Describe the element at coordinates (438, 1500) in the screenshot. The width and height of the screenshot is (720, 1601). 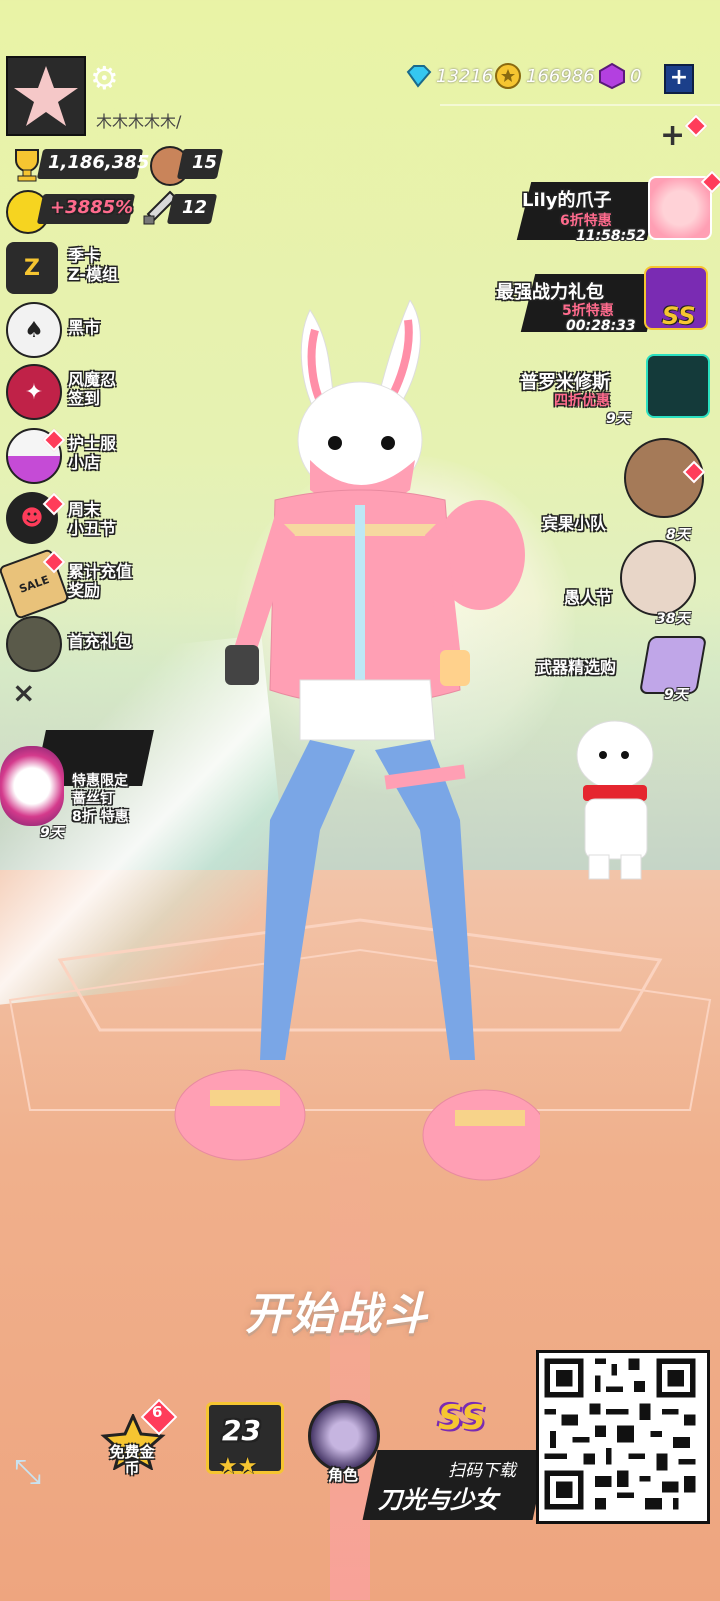
I see `game-title-text: 刀光与少女` at that location.